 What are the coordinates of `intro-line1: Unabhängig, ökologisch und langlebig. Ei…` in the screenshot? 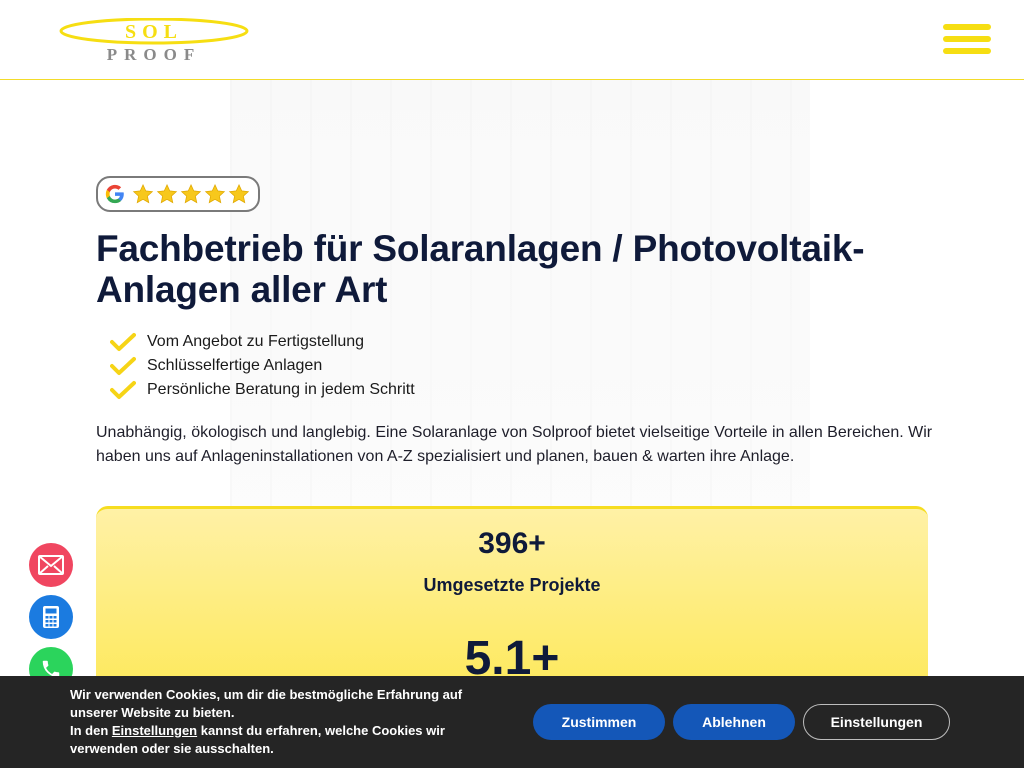 It's located at (514, 432).